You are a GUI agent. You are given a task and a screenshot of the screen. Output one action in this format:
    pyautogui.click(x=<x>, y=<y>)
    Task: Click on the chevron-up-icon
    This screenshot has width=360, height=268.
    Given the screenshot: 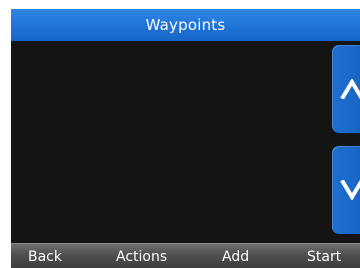 What is the action you would take?
    pyautogui.click(x=350, y=89)
    